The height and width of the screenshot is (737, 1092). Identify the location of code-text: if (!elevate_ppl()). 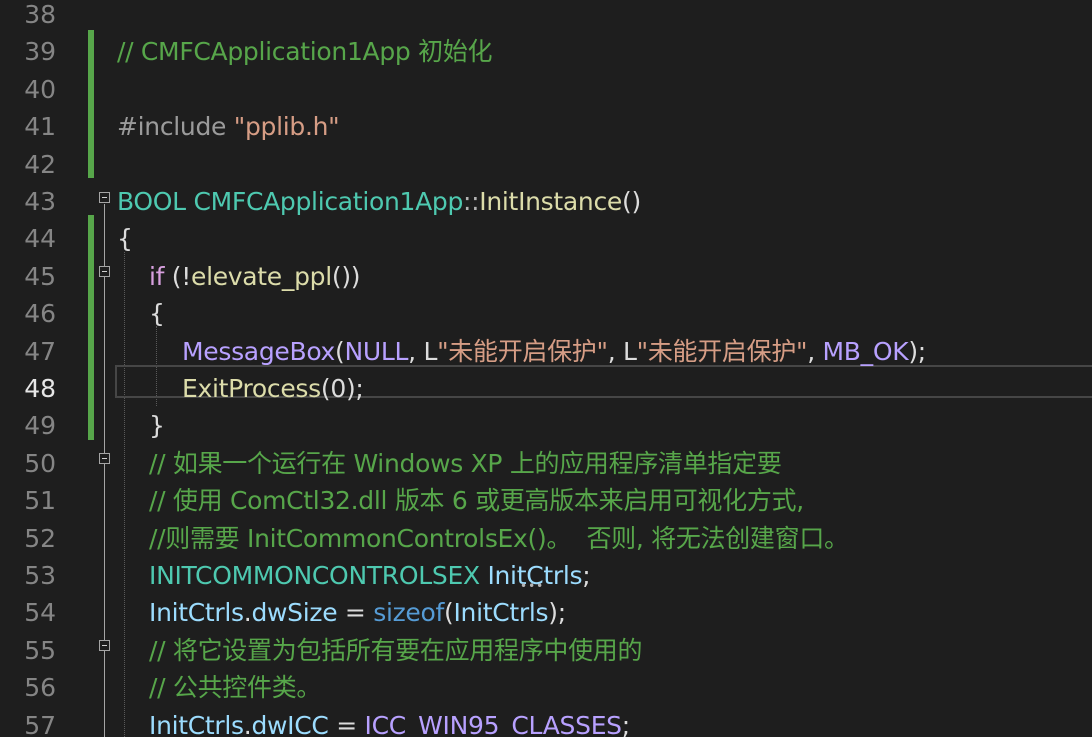
(255, 277).